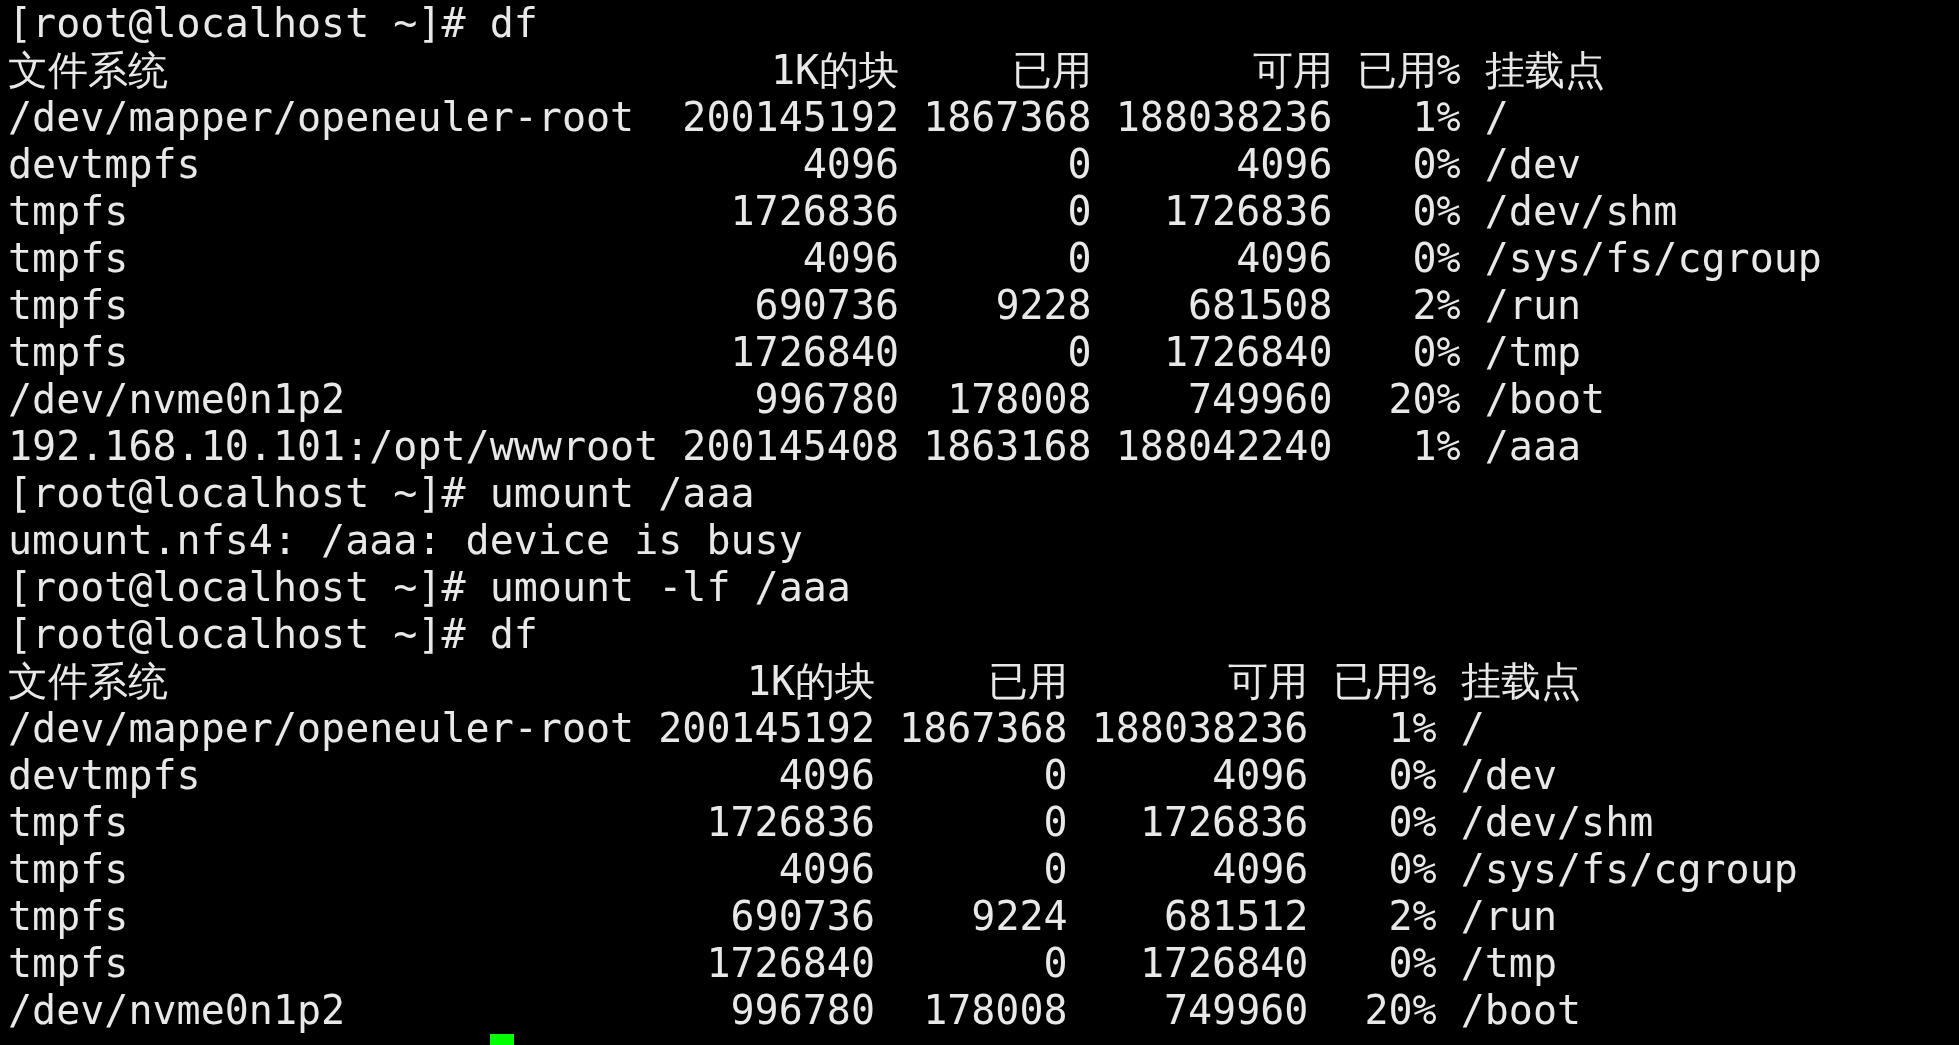  I want to click on table-cell: /sys/fs/cgroup, so click(1653, 258).